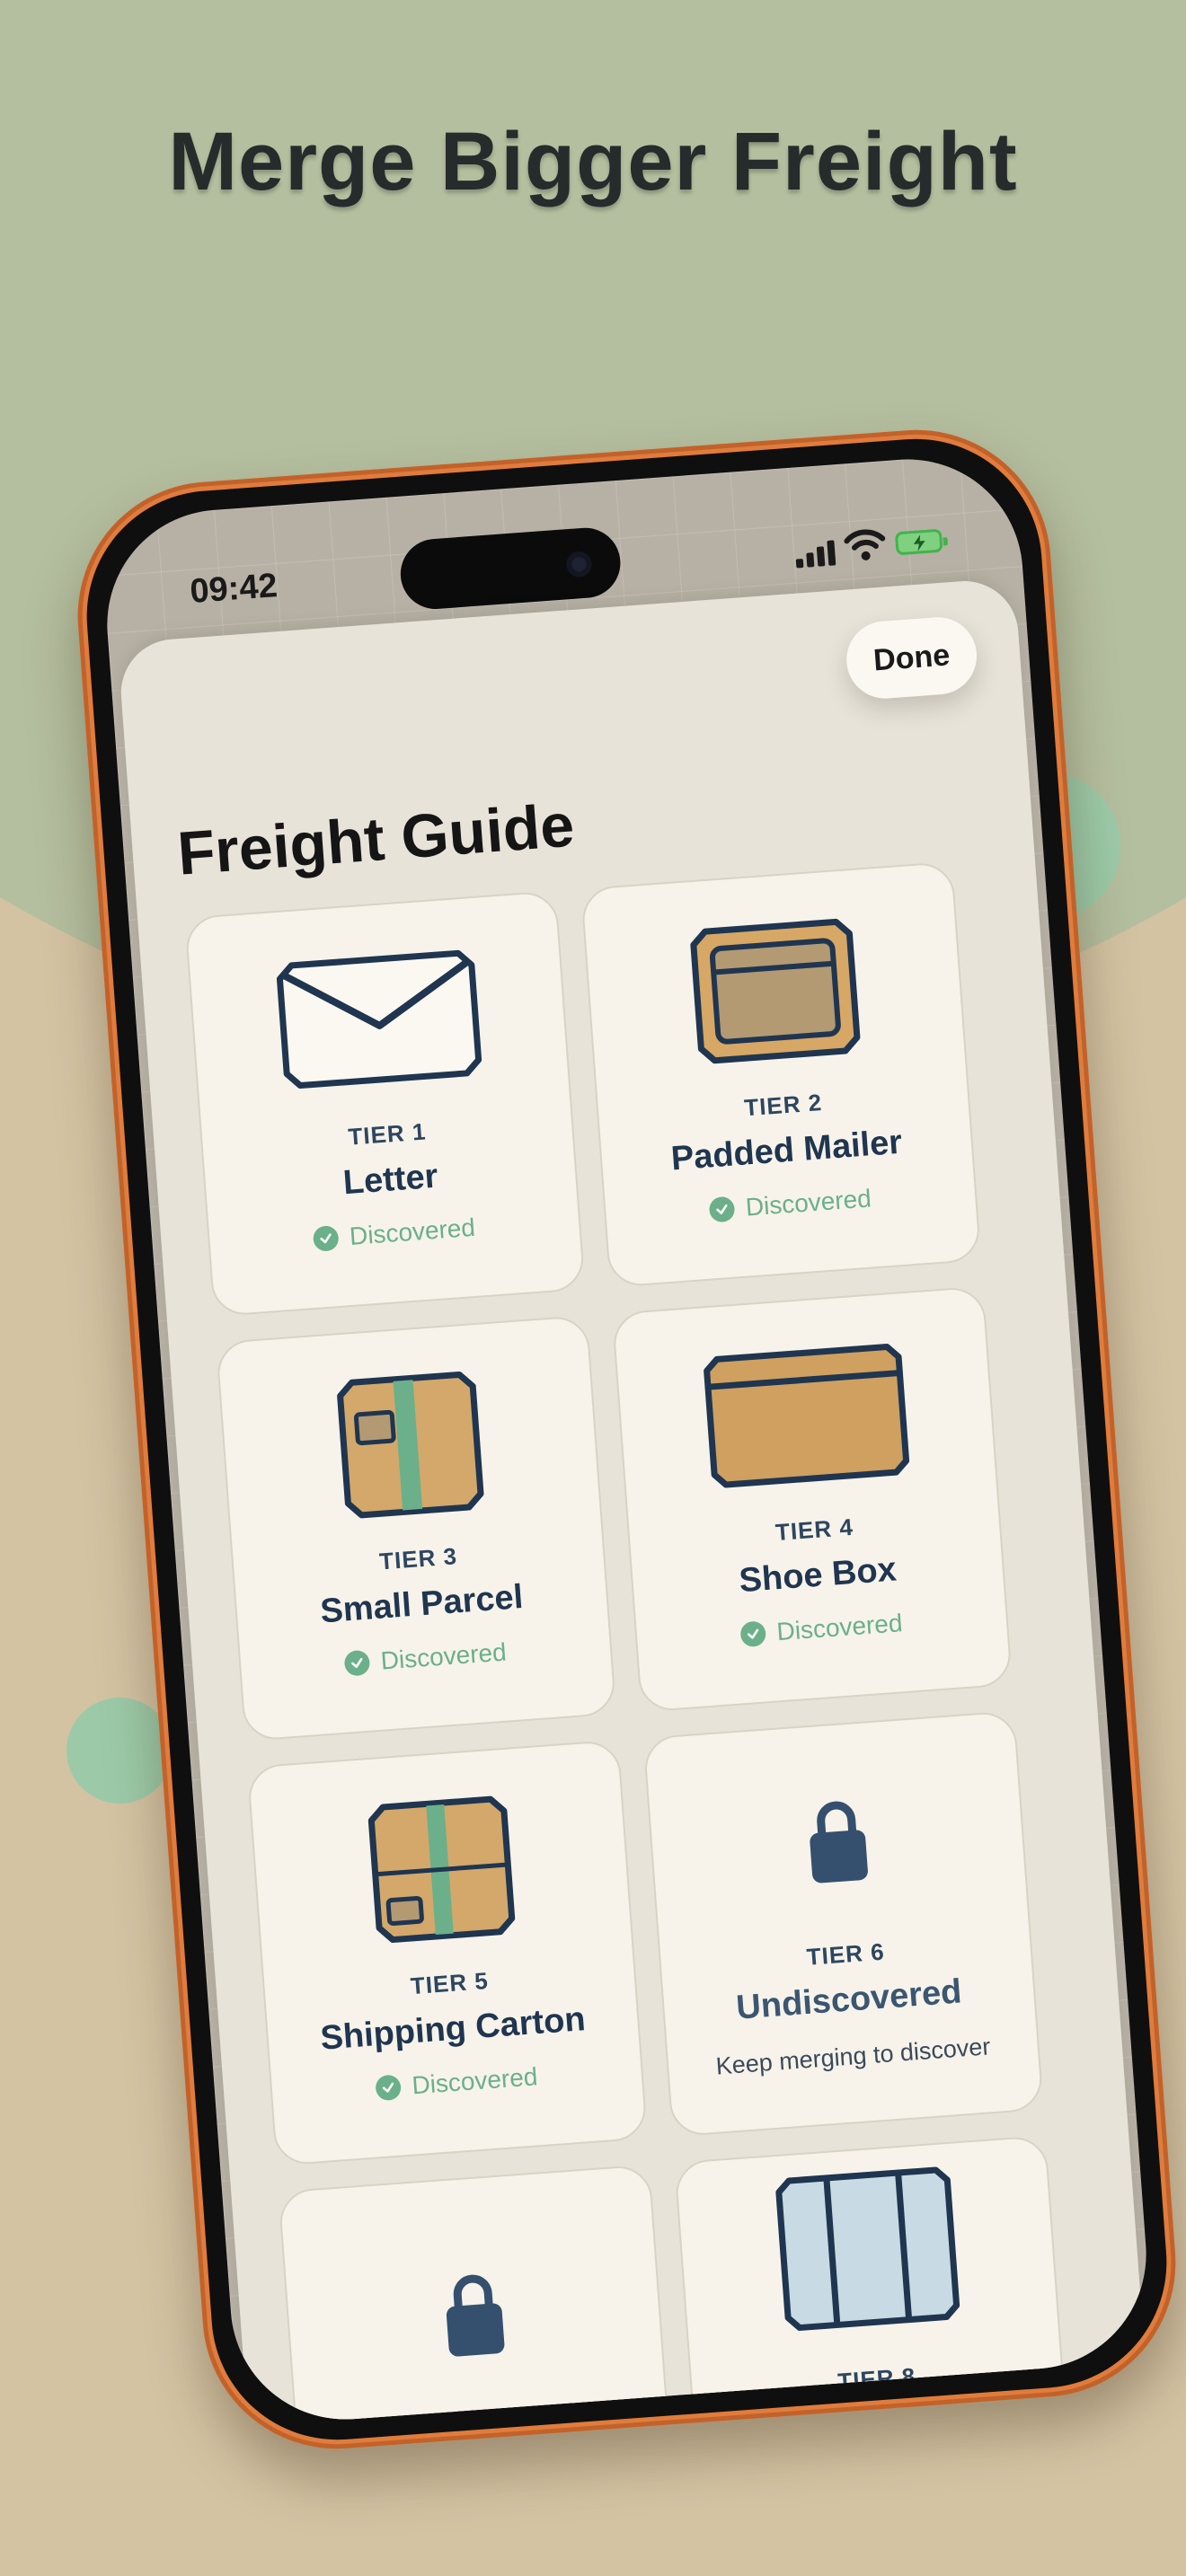  What do you see at coordinates (410, 1445) in the screenshot?
I see `small-parcel-icon` at bounding box center [410, 1445].